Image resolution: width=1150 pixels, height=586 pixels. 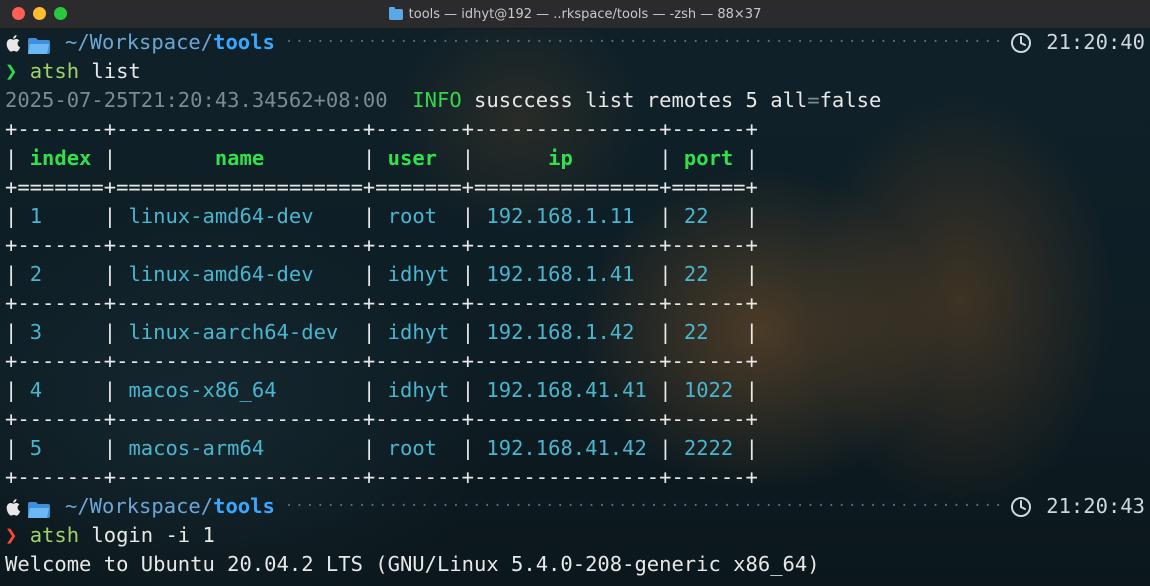 I want to click on table-header-row: | index | name | user | ip | port |, so click(x=381, y=158).